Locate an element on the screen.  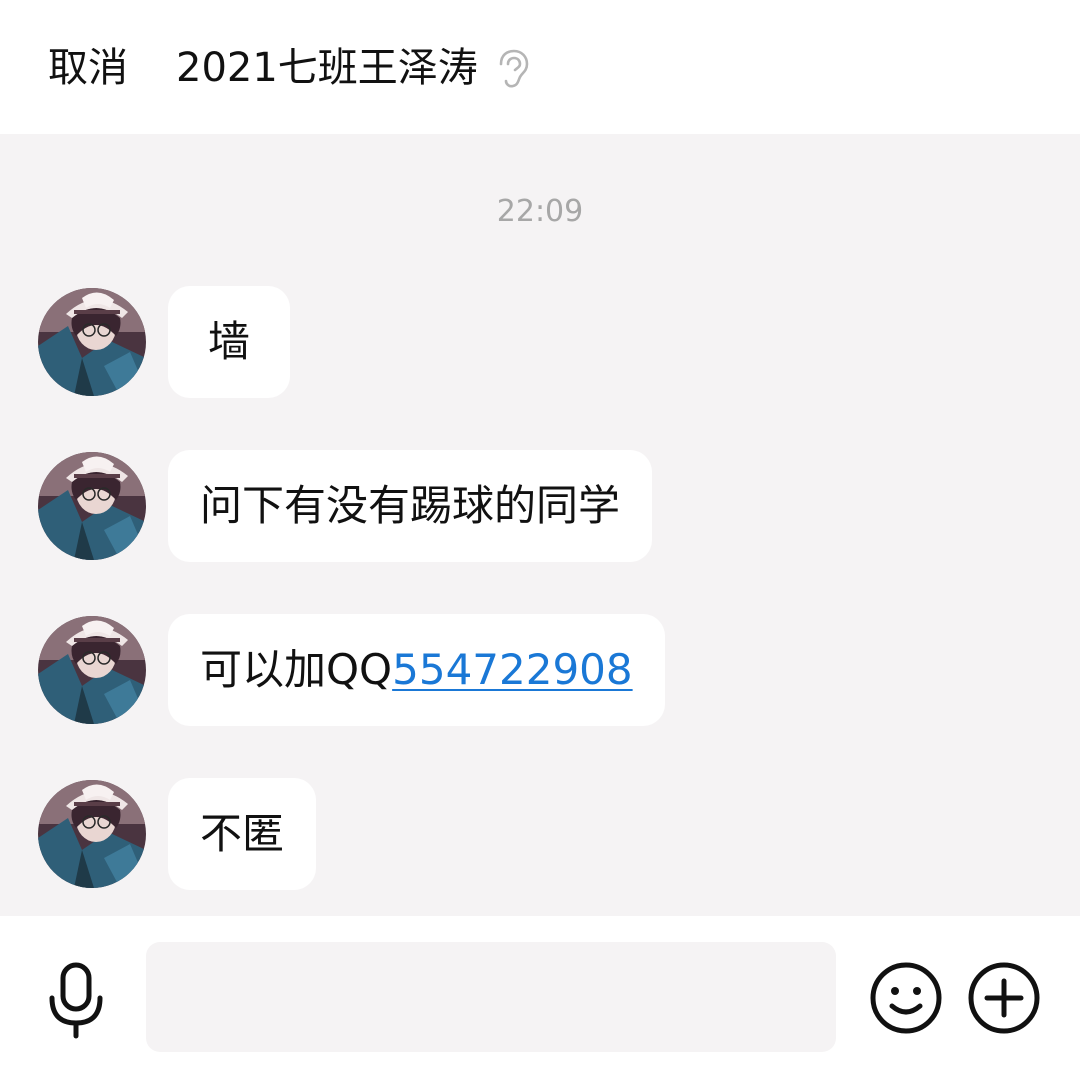
message-bubble: 可以加QQ554722908 is located at coordinates (416, 670).